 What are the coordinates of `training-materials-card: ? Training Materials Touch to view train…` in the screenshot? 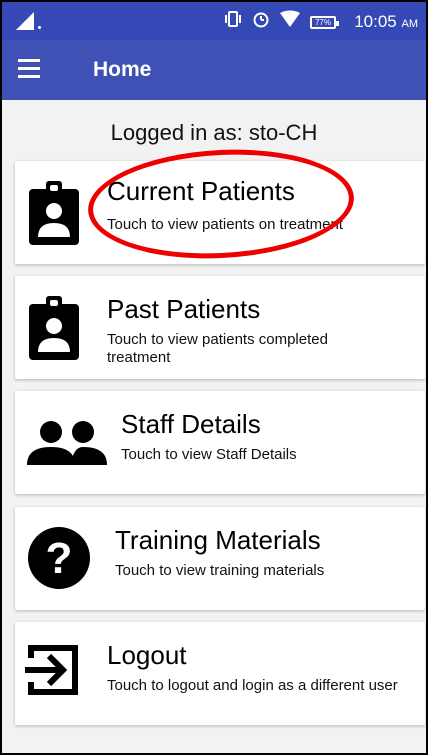 It's located at (220, 558).